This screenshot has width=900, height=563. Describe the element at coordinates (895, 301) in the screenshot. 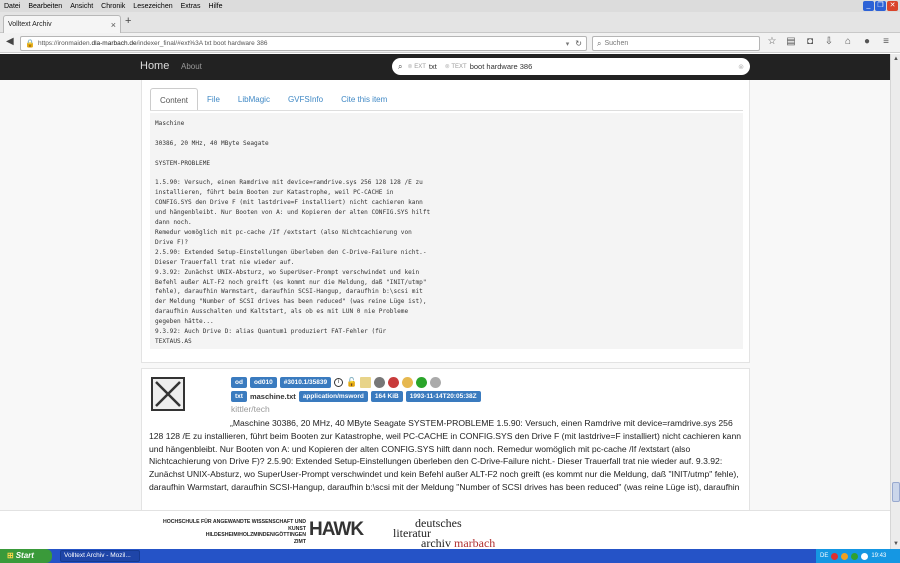

I see `page-scrollbar: ▲ ▼` at that location.